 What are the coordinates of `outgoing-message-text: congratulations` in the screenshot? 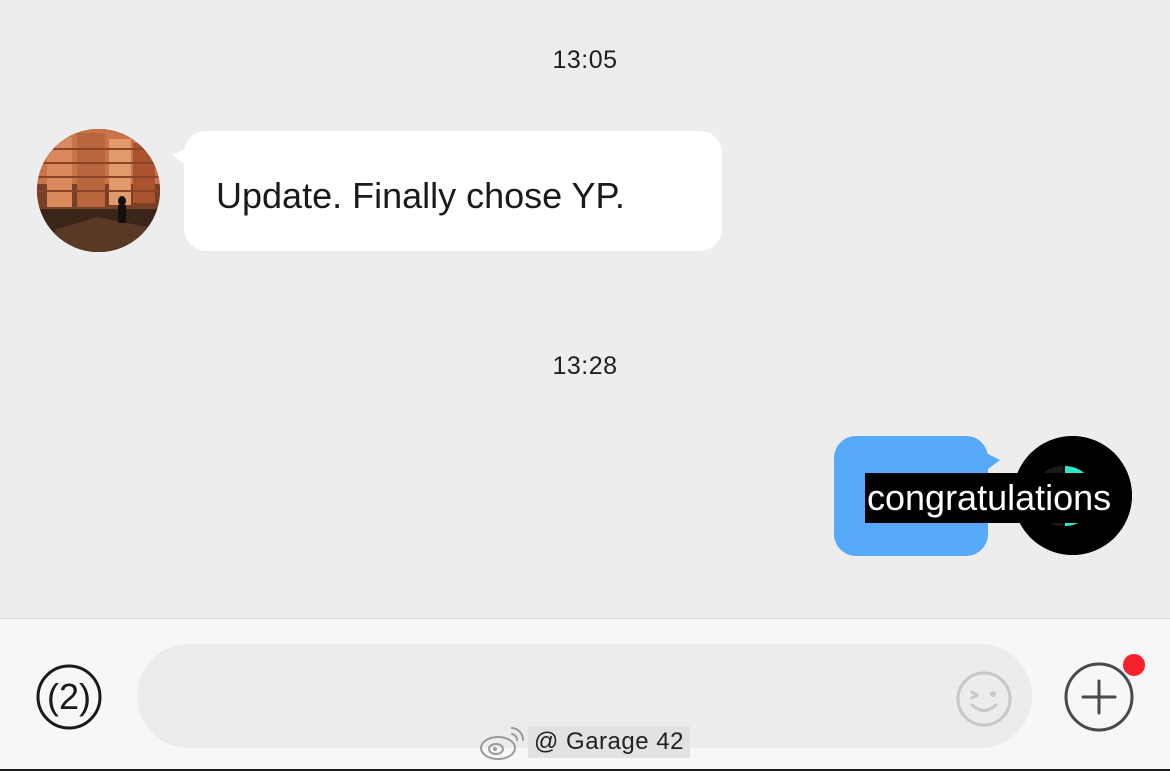 It's located at (991, 498).